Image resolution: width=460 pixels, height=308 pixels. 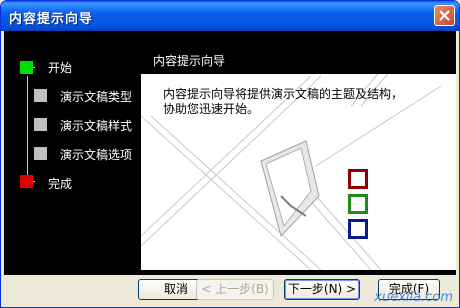 I want to click on close-icon, so click(x=444, y=15).